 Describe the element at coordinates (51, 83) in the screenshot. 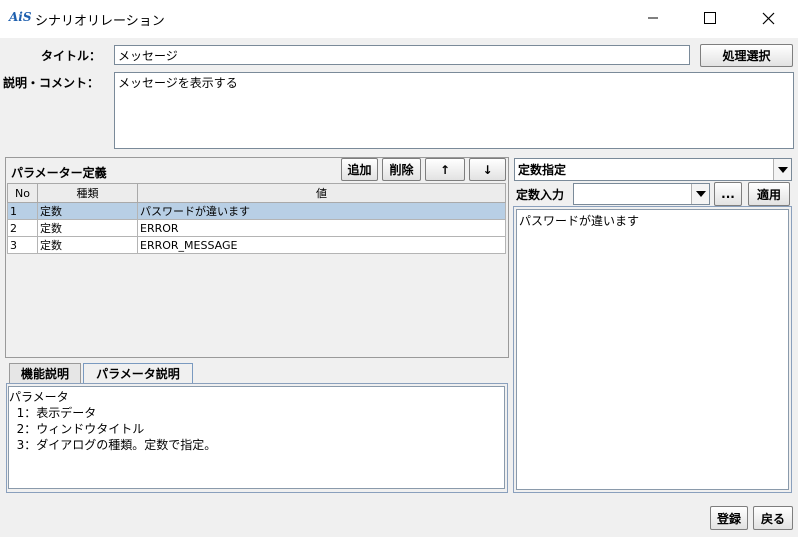

I see `comment-label: 説明・コメント：` at that location.